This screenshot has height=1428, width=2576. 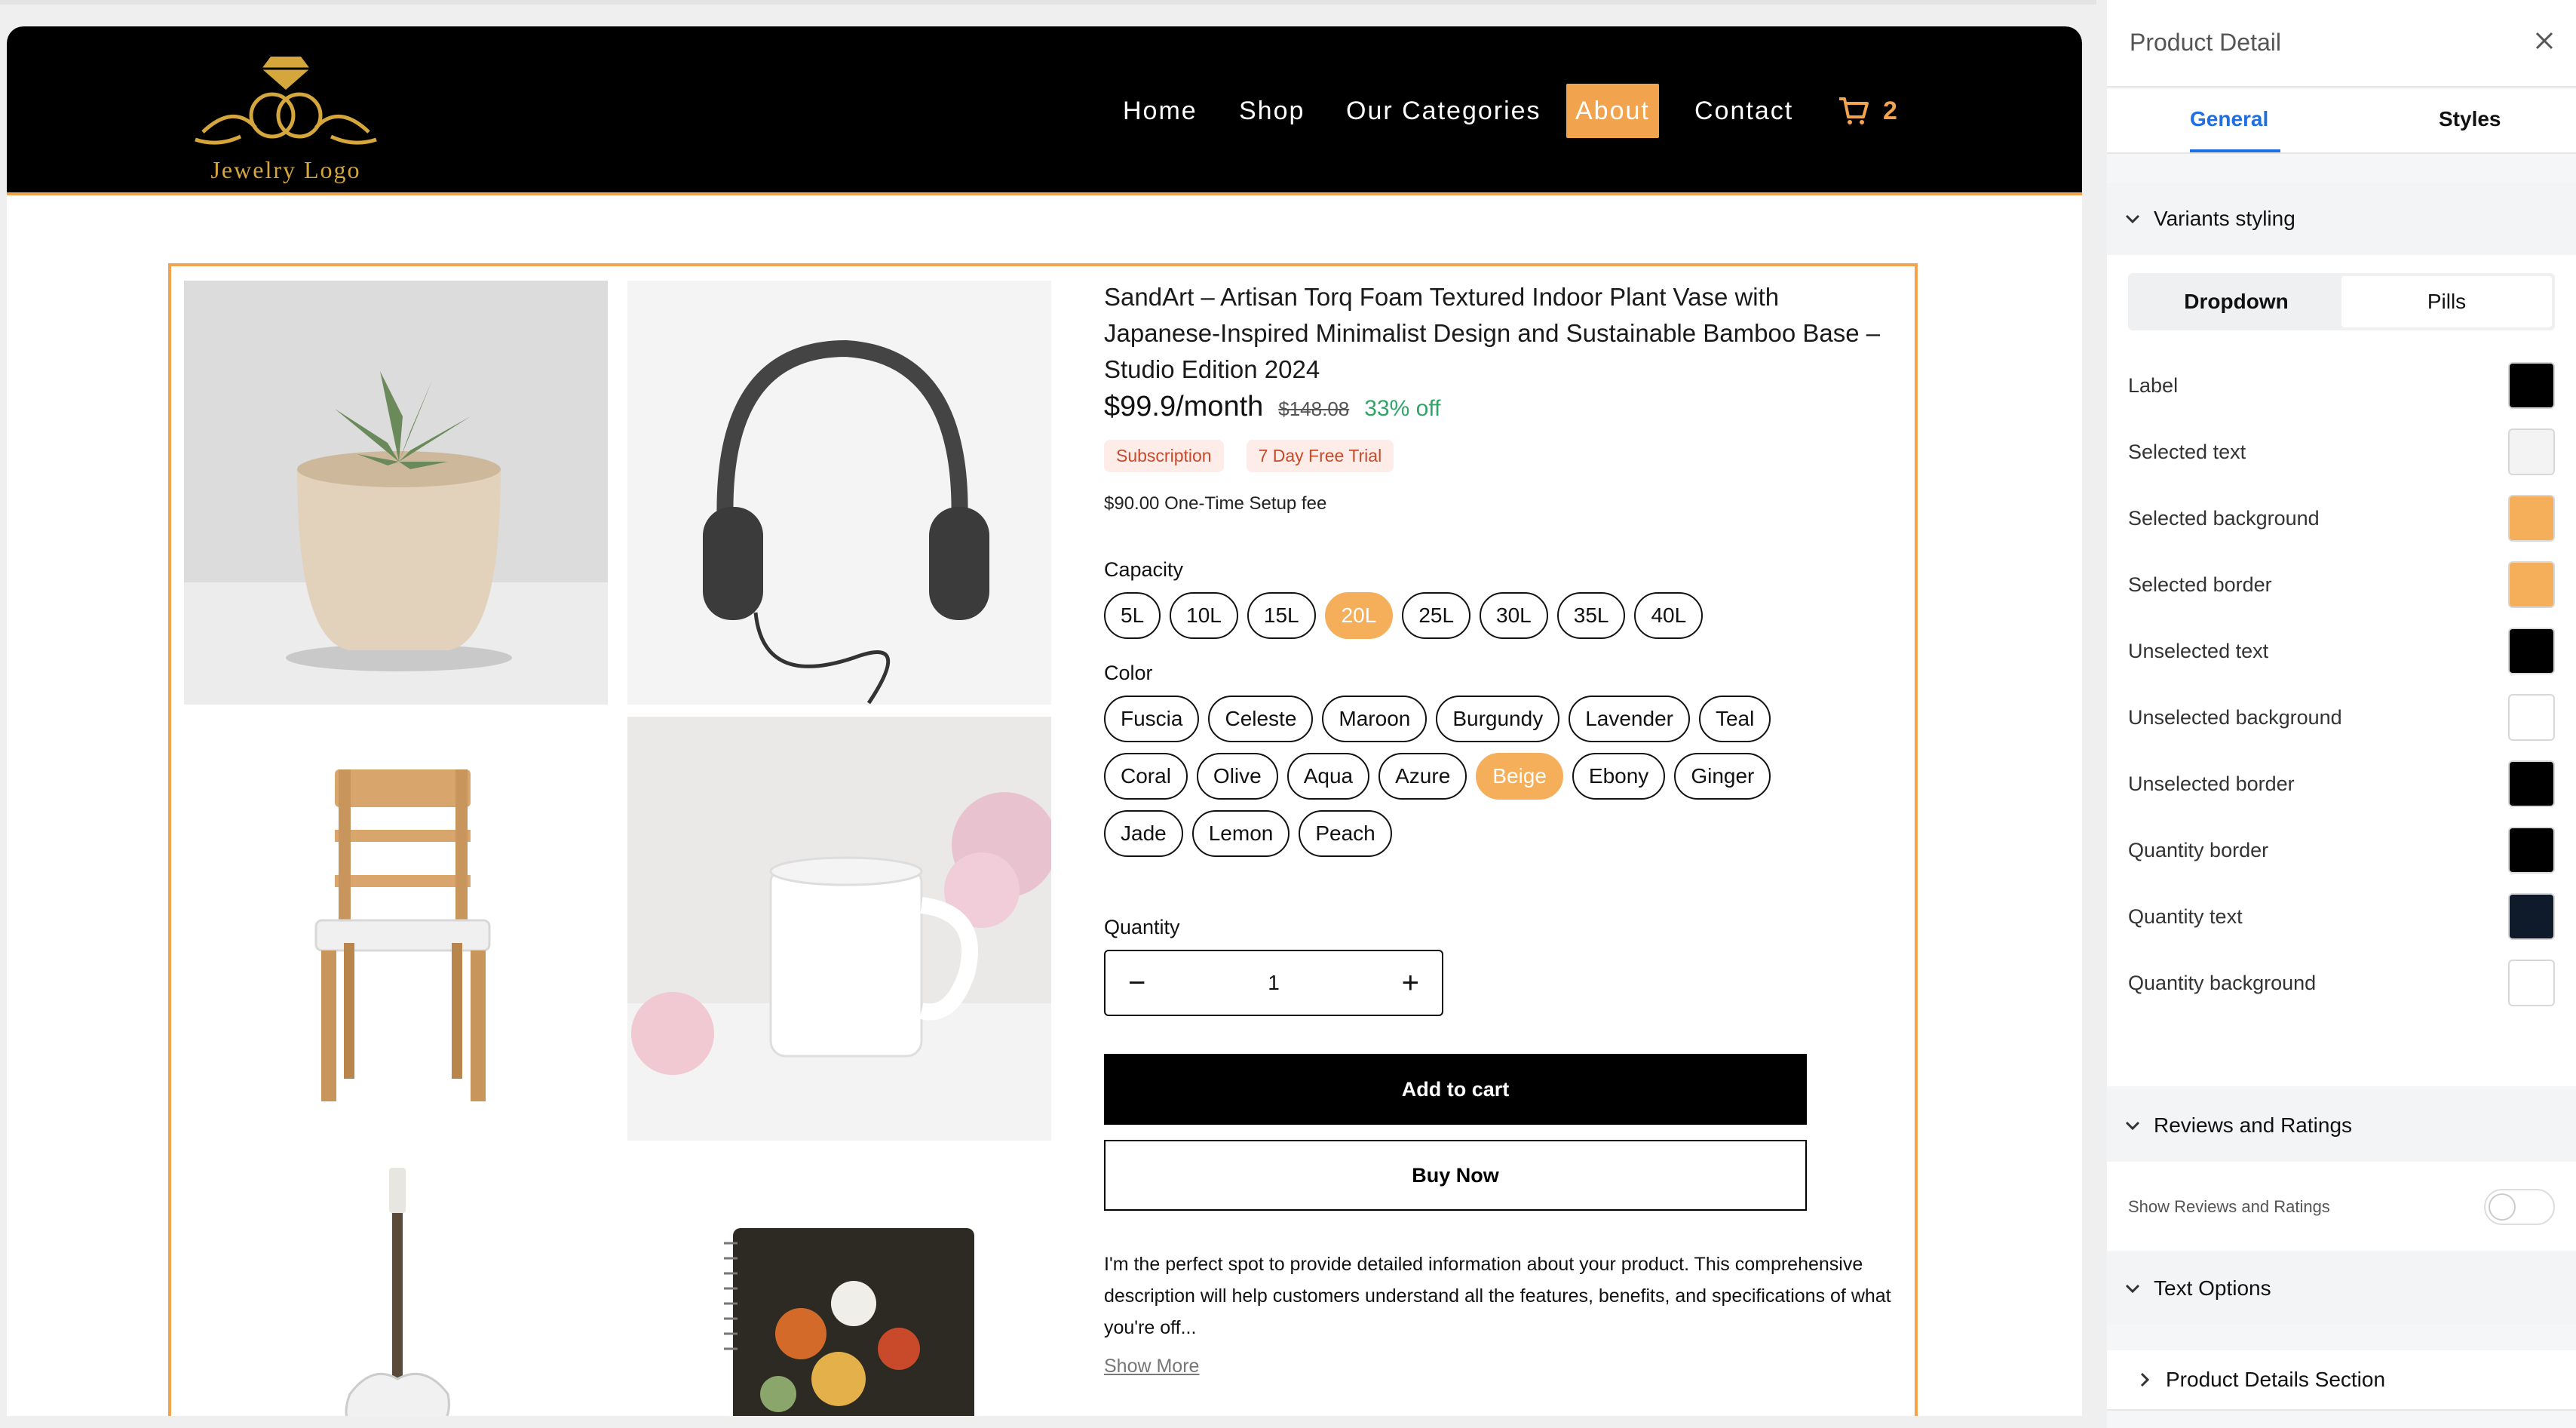 I want to click on capacity-option-5l: 5L, so click(x=1132, y=615).